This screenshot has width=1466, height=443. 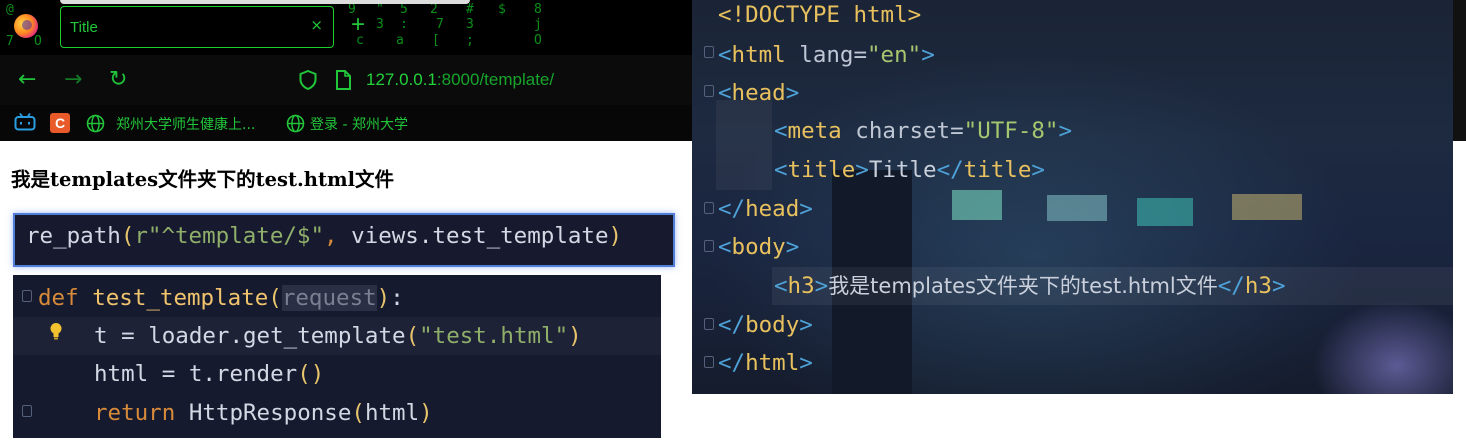 I want to click on html-line-head-open: <head>, so click(x=759, y=93).